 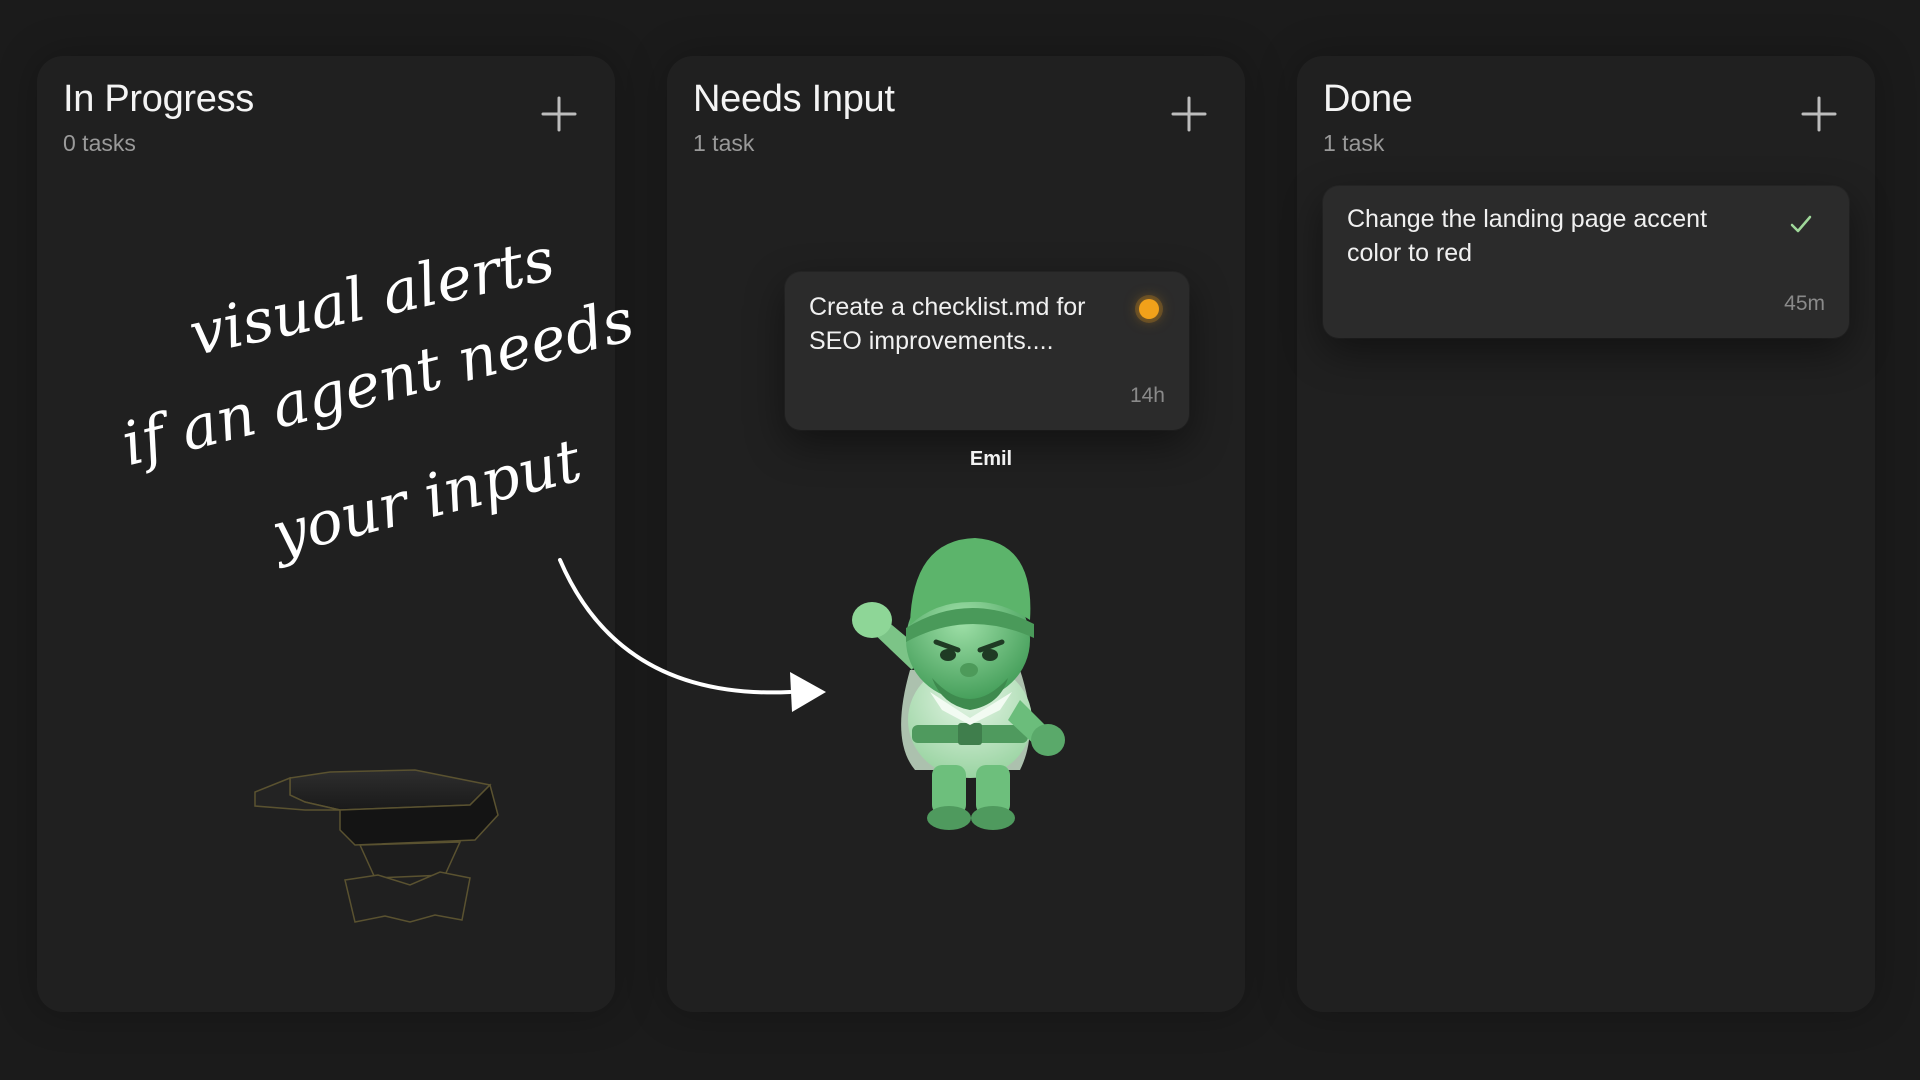 What do you see at coordinates (1801, 224) in the screenshot?
I see `checkmark-icon` at bounding box center [1801, 224].